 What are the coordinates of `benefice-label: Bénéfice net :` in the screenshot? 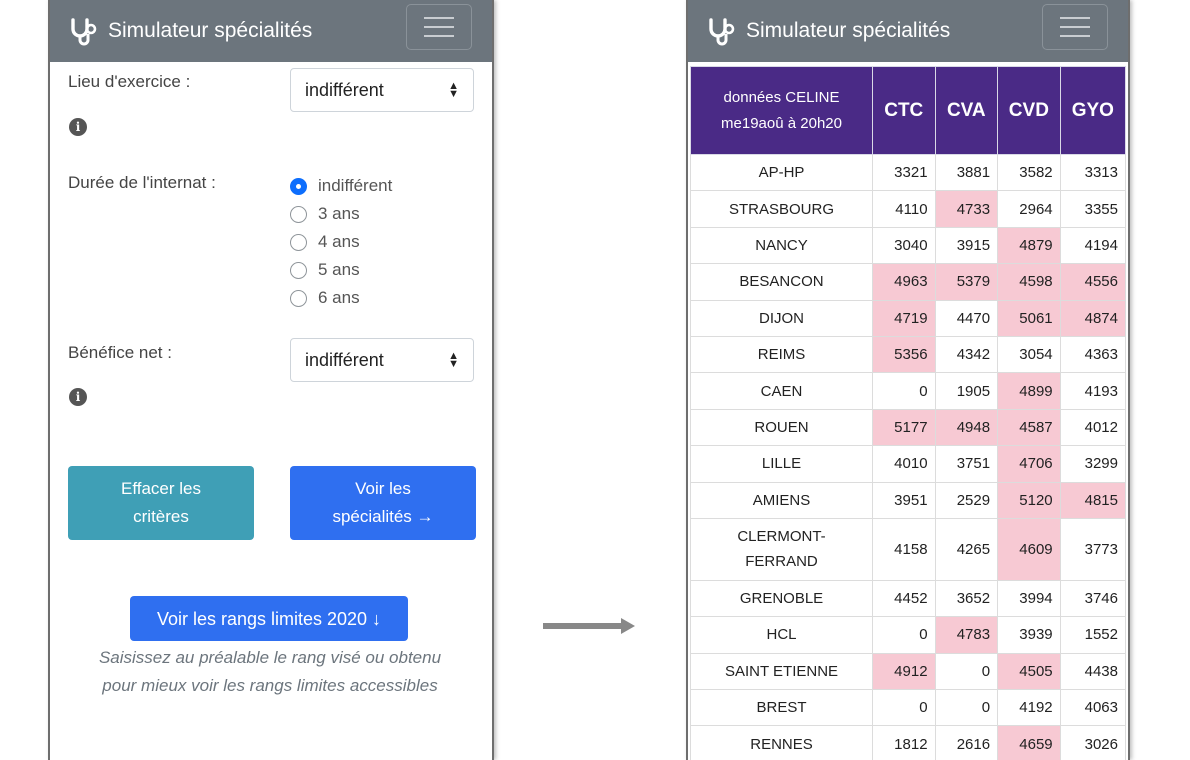 It's located at (120, 352).